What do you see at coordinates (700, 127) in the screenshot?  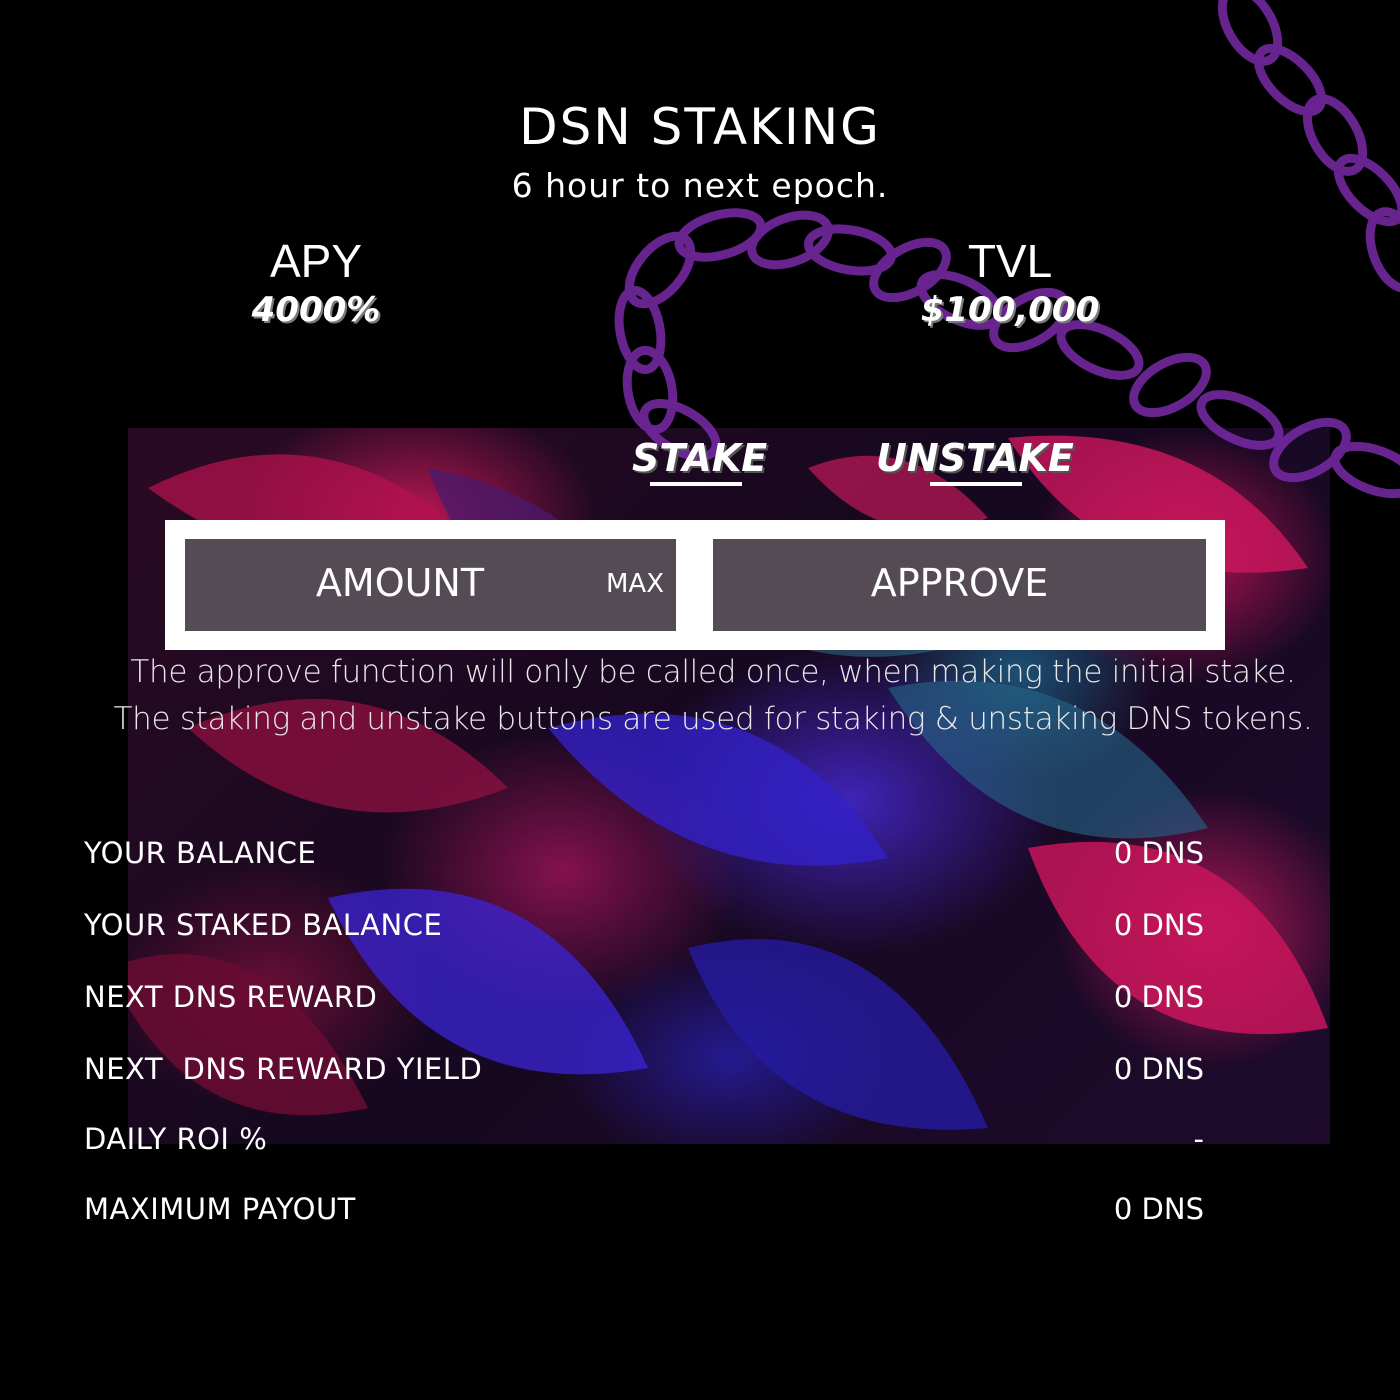 I see `page-title: DSN STAKING` at bounding box center [700, 127].